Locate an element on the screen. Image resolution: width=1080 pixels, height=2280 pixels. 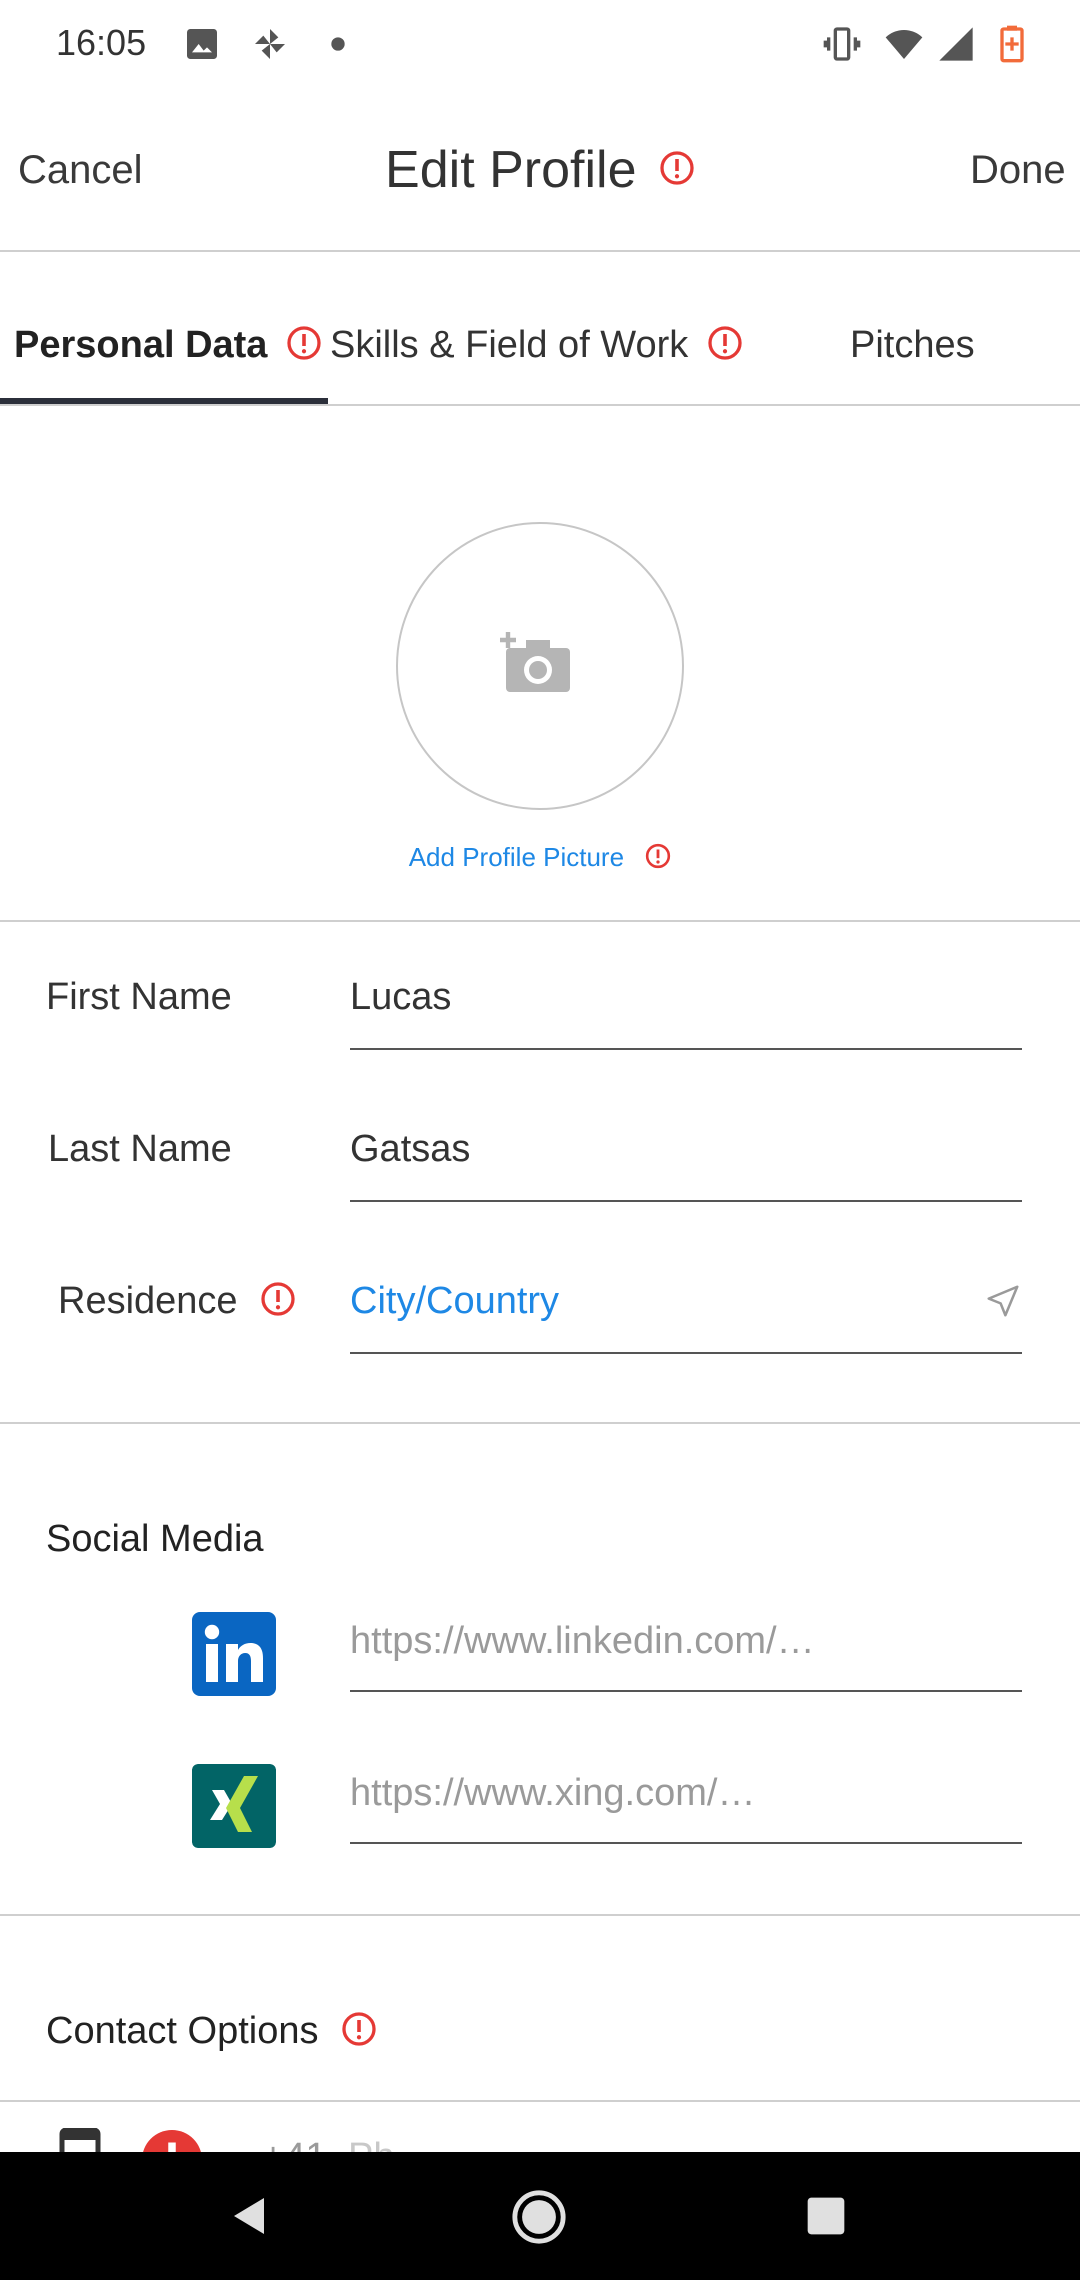
last-name-field: Gatsas is located at coordinates (410, 1149).